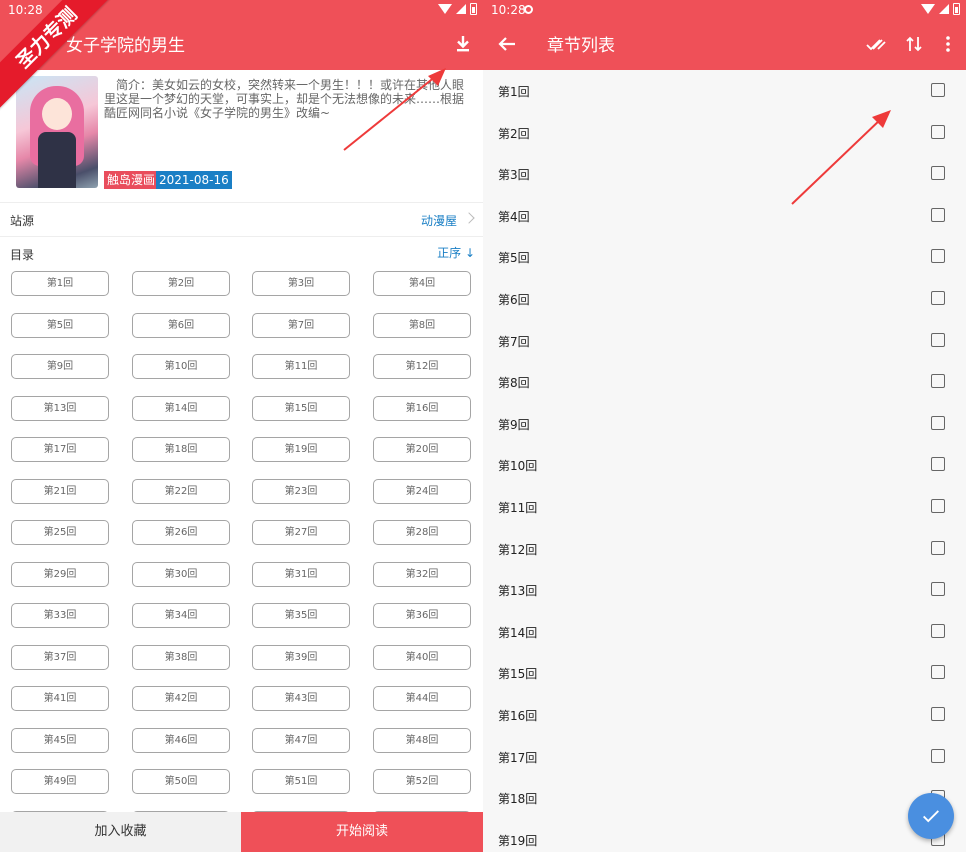 The width and height of the screenshot is (966, 852). What do you see at coordinates (301, 532) in the screenshot?
I see `chapter-button: 第27回` at bounding box center [301, 532].